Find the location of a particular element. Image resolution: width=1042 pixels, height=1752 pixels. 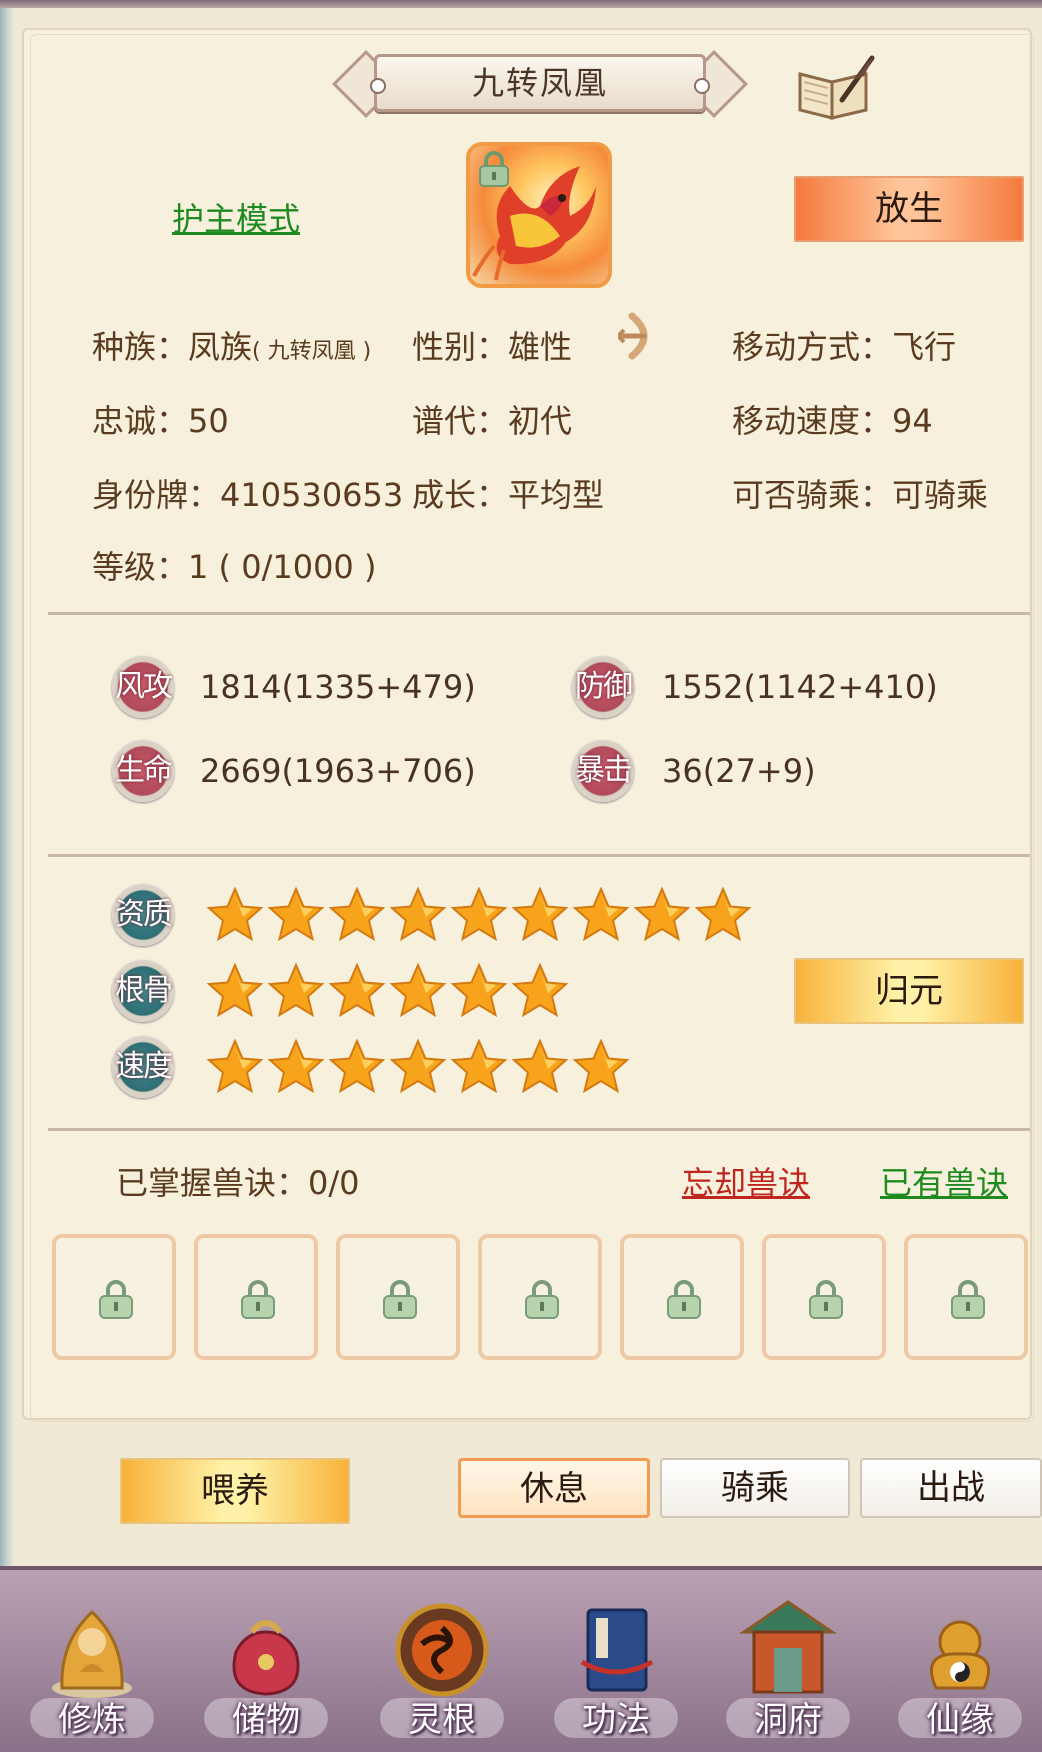

rideable-info: 可否骑乘：可骑乘 is located at coordinates (860, 495).